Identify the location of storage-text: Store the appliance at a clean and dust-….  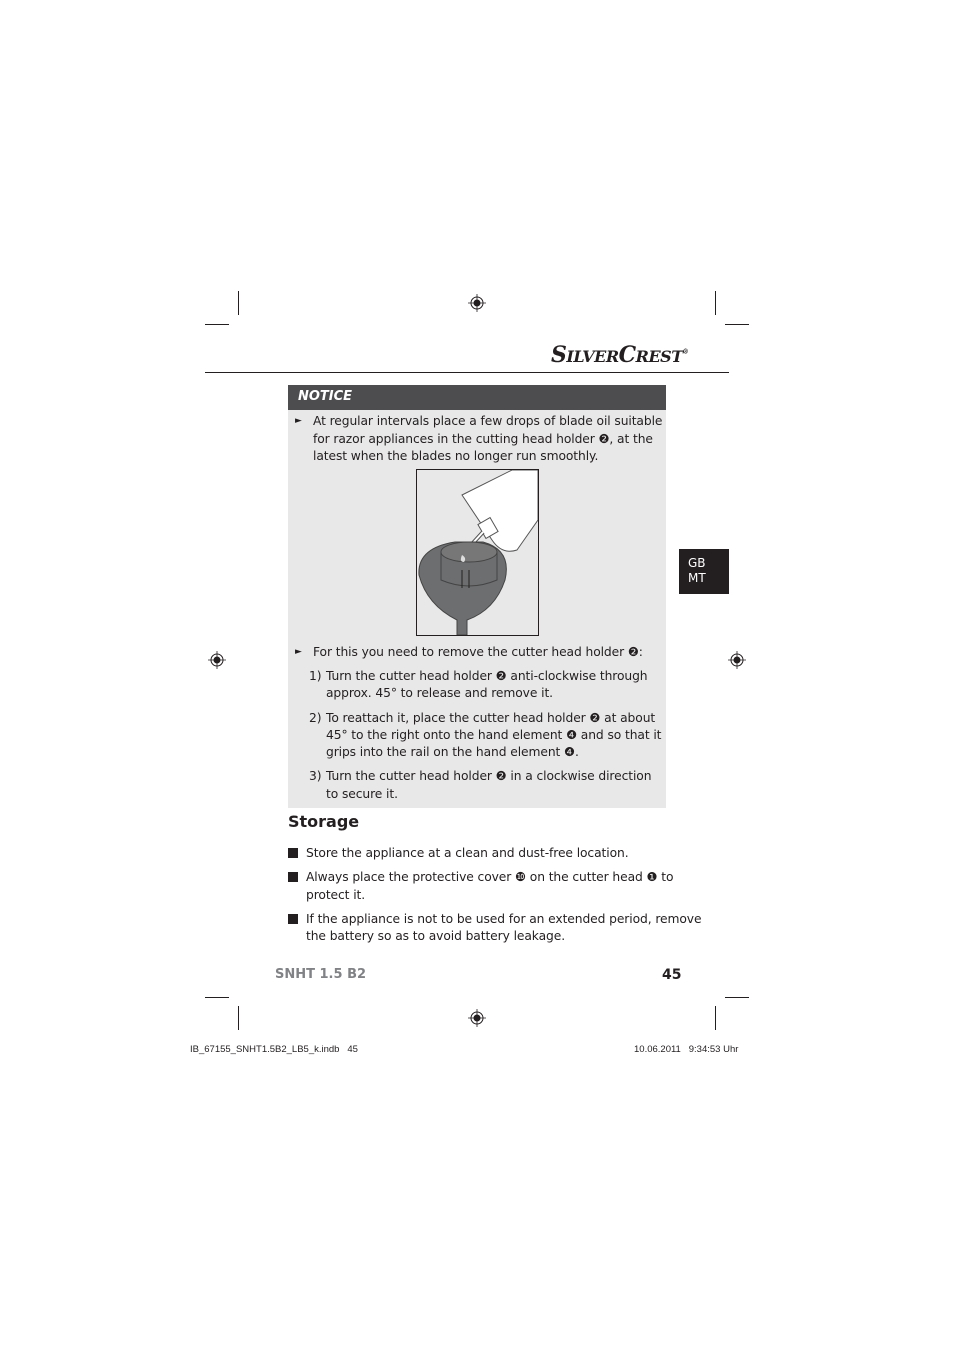
(467, 853).